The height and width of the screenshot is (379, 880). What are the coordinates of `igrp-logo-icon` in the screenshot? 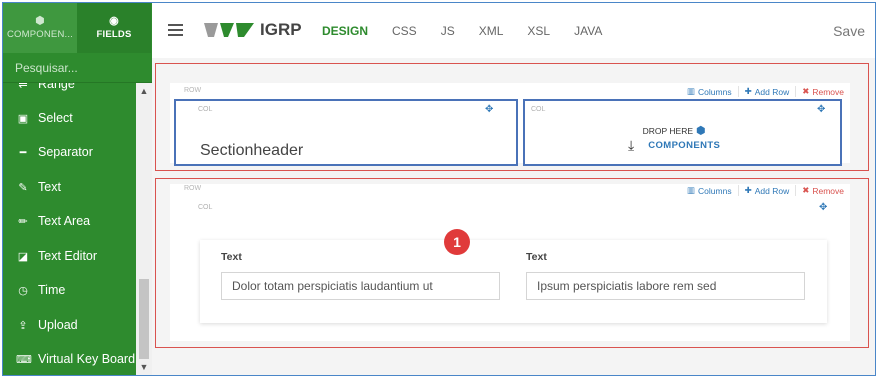 It's located at (229, 30).